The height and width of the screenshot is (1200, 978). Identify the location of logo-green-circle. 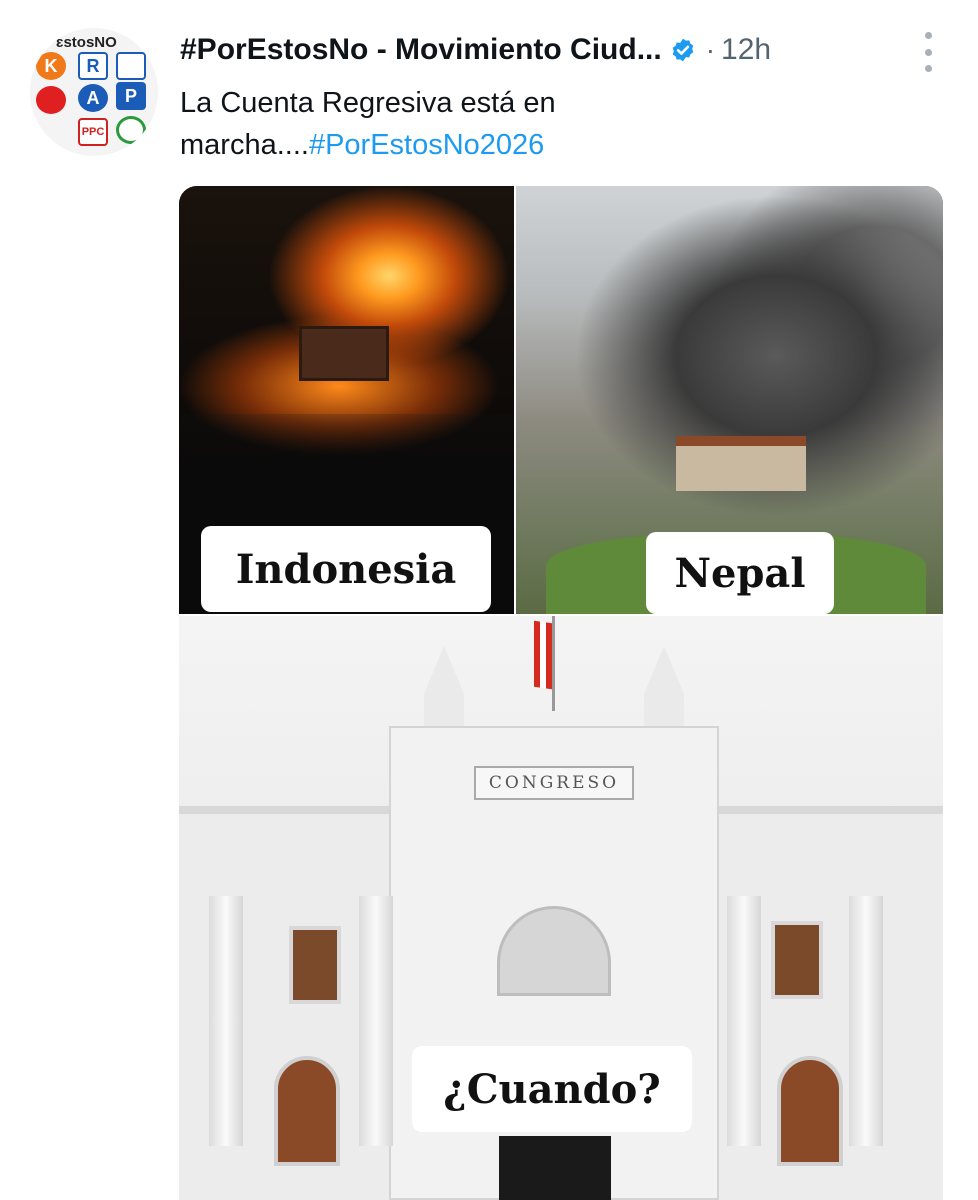
(131, 130).